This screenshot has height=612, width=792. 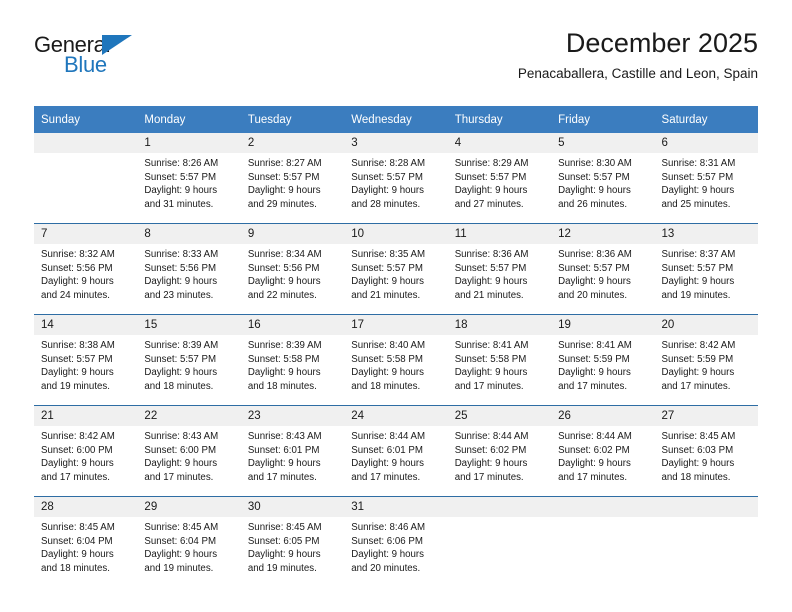 What do you see at coordinates (181, 254) in the screenshot?
I see `day-sunrise-text: Sunrise: 8:33 AM` at bounding box center [181, 254].